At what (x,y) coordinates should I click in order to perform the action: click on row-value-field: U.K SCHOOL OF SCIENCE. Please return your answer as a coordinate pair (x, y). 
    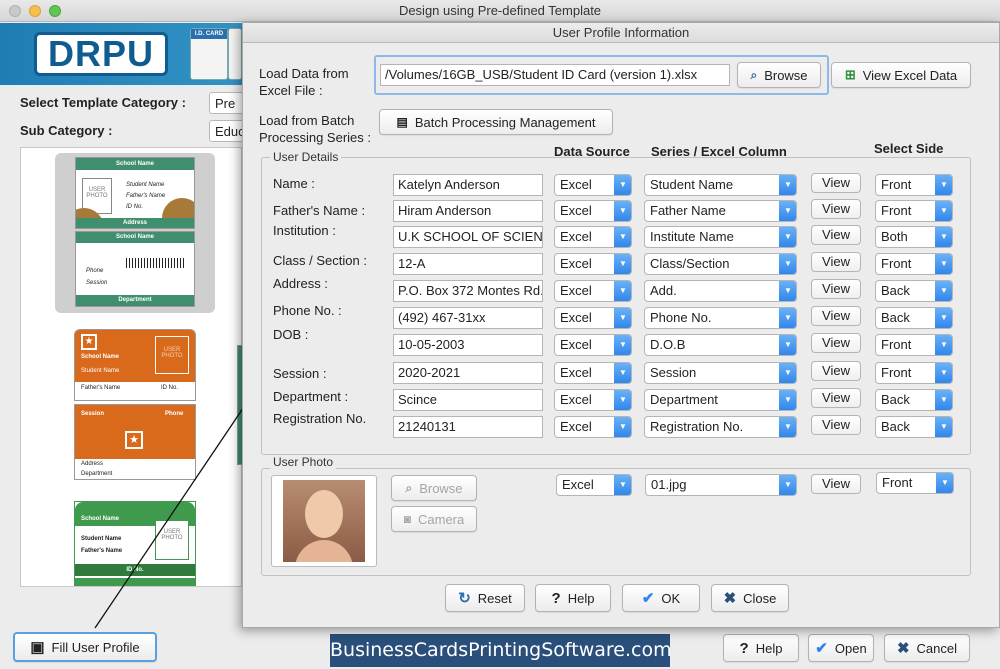
    Looking at the image, I should click on (468, 237).